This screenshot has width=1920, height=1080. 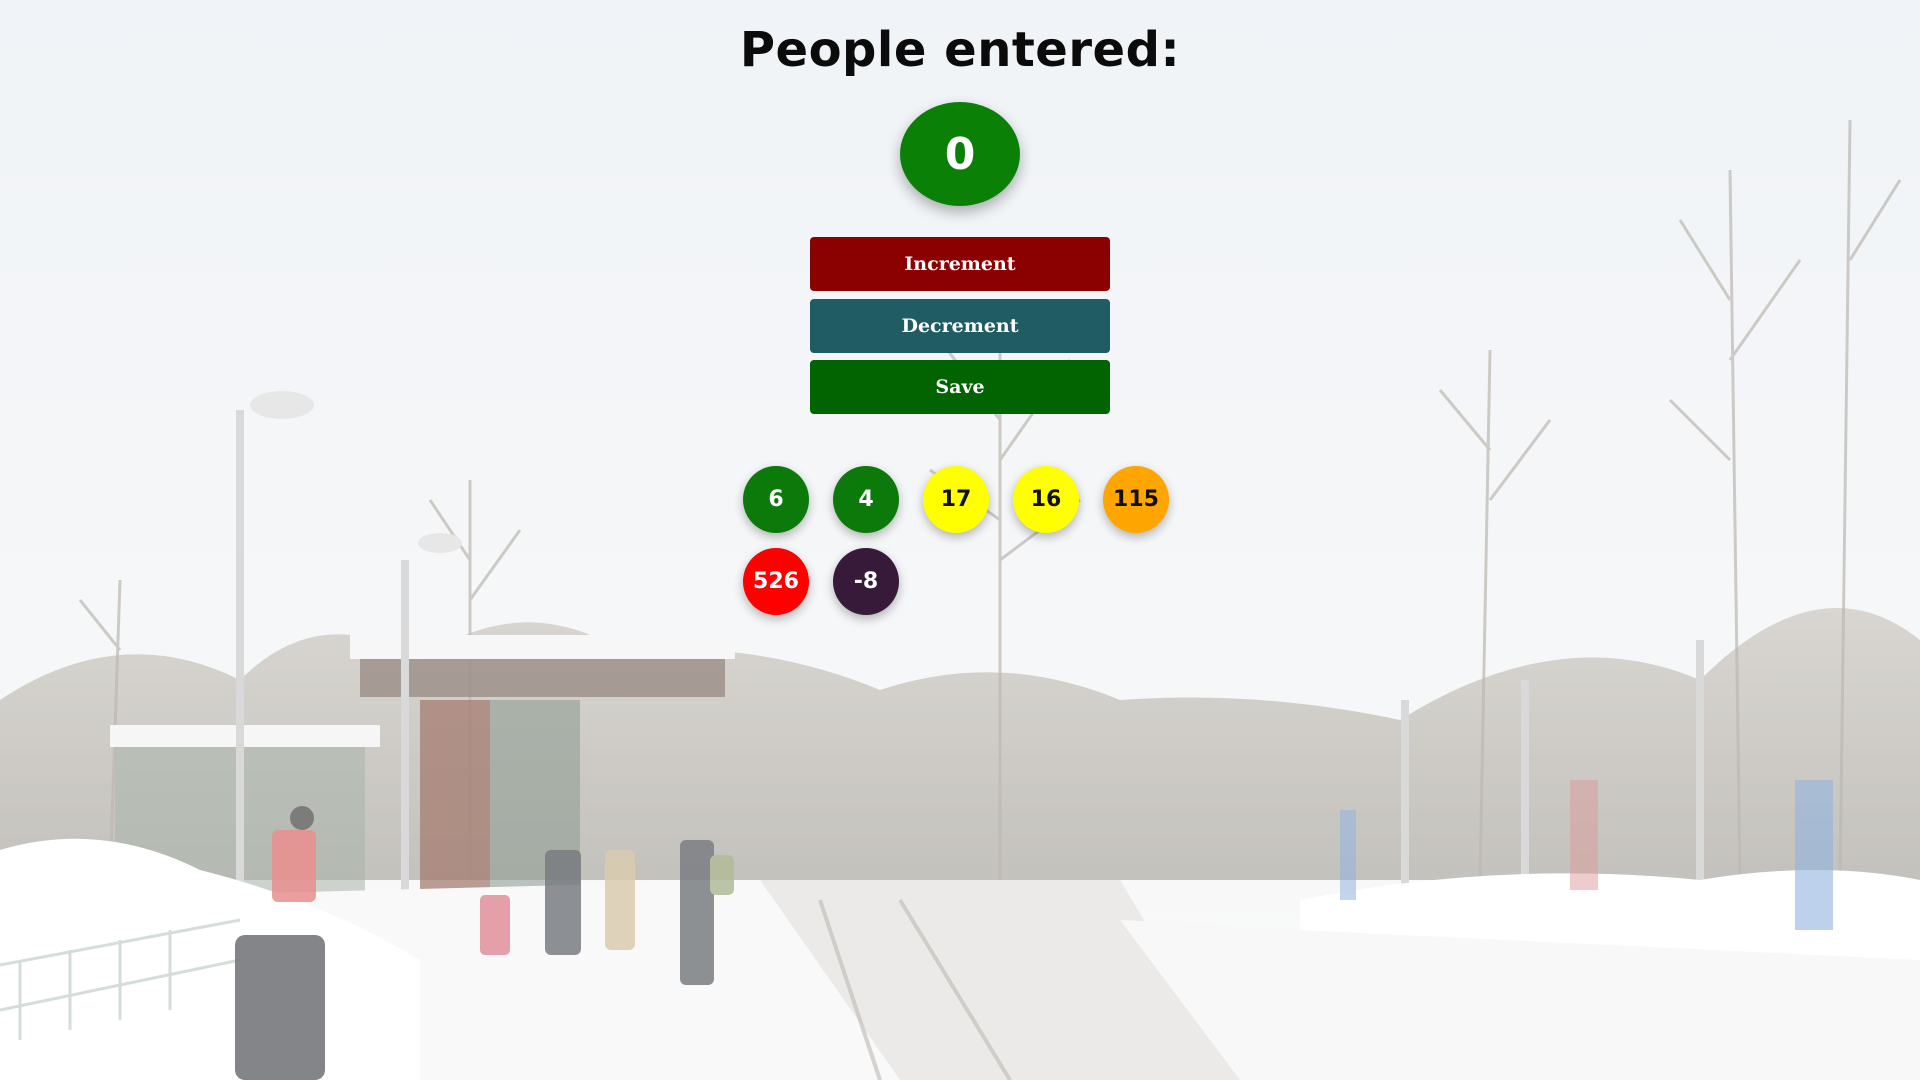 What do you see at coordinates (960, 154) in the screenshot?
I see `counter-display: 0` at bounding box center [960, 154].